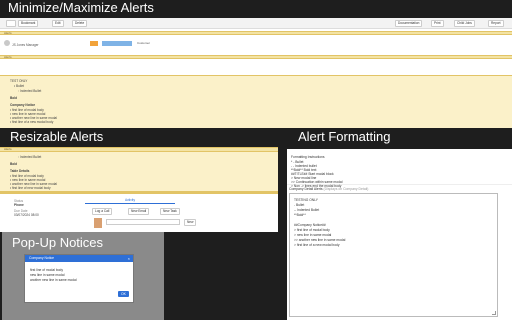 The width and height of the screenshot is (512, 320). What do you see at coordinates (312, 230) in the screenshot?
I see `textarea-line: > first line of modal body` at bounding box center [312, 230].